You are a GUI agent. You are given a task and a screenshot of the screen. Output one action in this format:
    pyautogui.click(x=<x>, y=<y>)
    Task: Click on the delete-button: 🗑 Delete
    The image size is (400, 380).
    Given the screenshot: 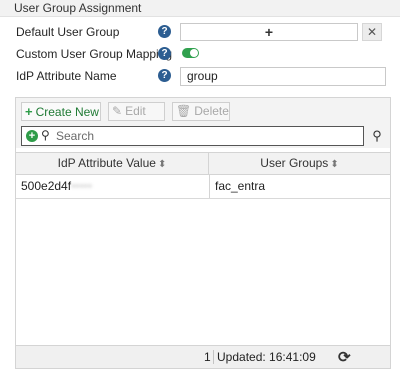 What is the action you would take?
    pyautogui.click(x=201, y=111)
    